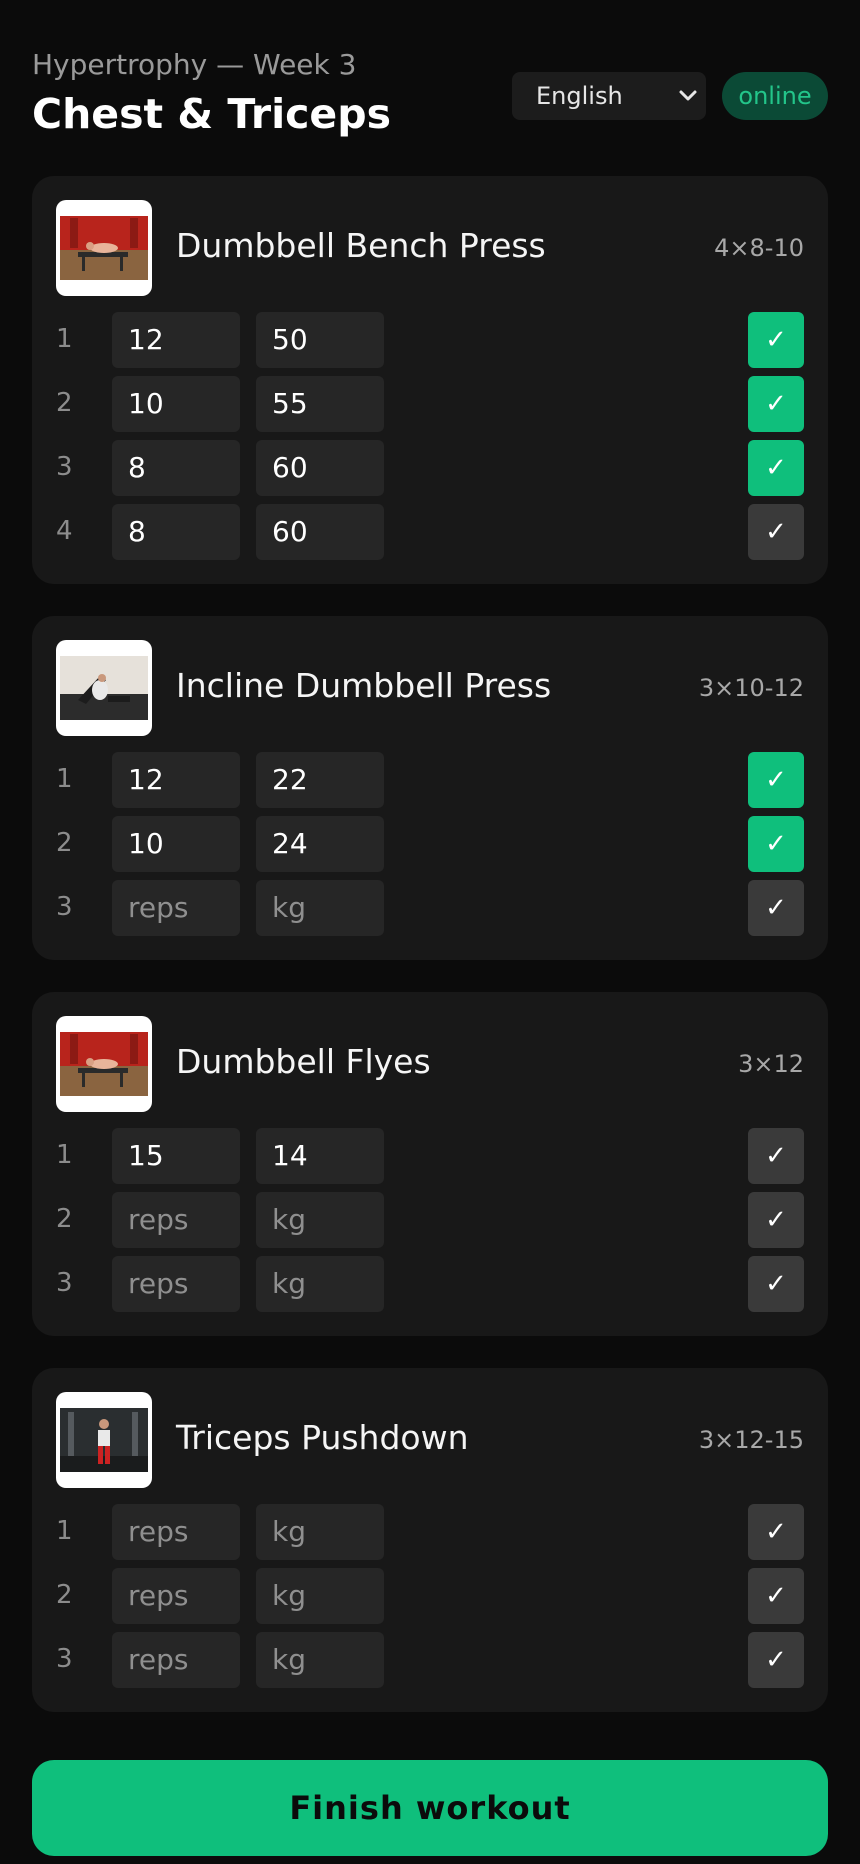 The width and height of the screenshot is (860, 1864). I want to click on weight-input: 24, so click(320, 844).